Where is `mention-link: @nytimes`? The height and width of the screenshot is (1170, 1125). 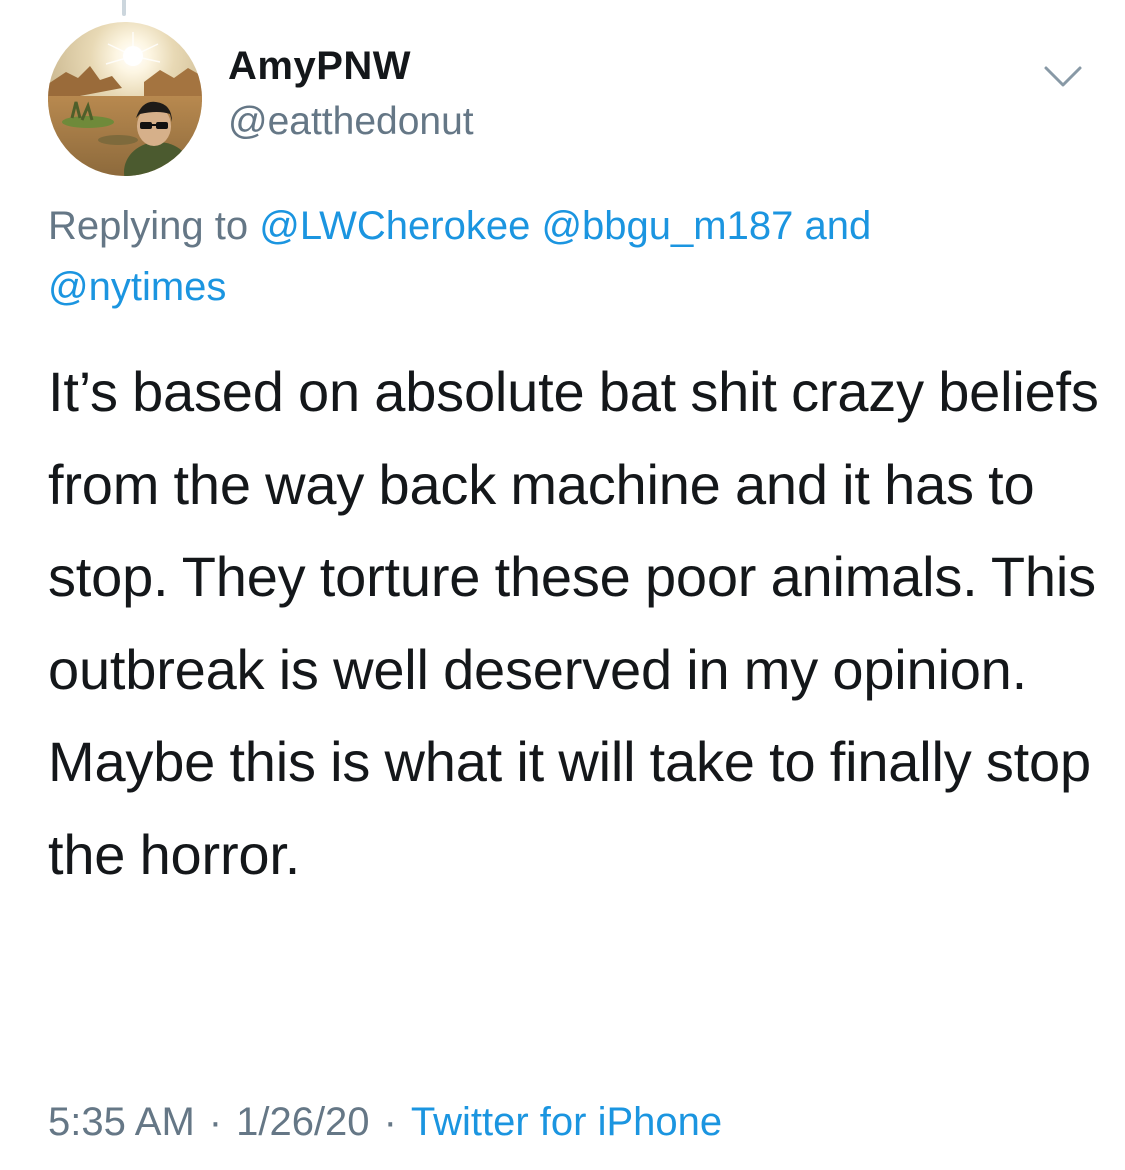
mention-link: @nytimes is located at coordinates (137, 287).